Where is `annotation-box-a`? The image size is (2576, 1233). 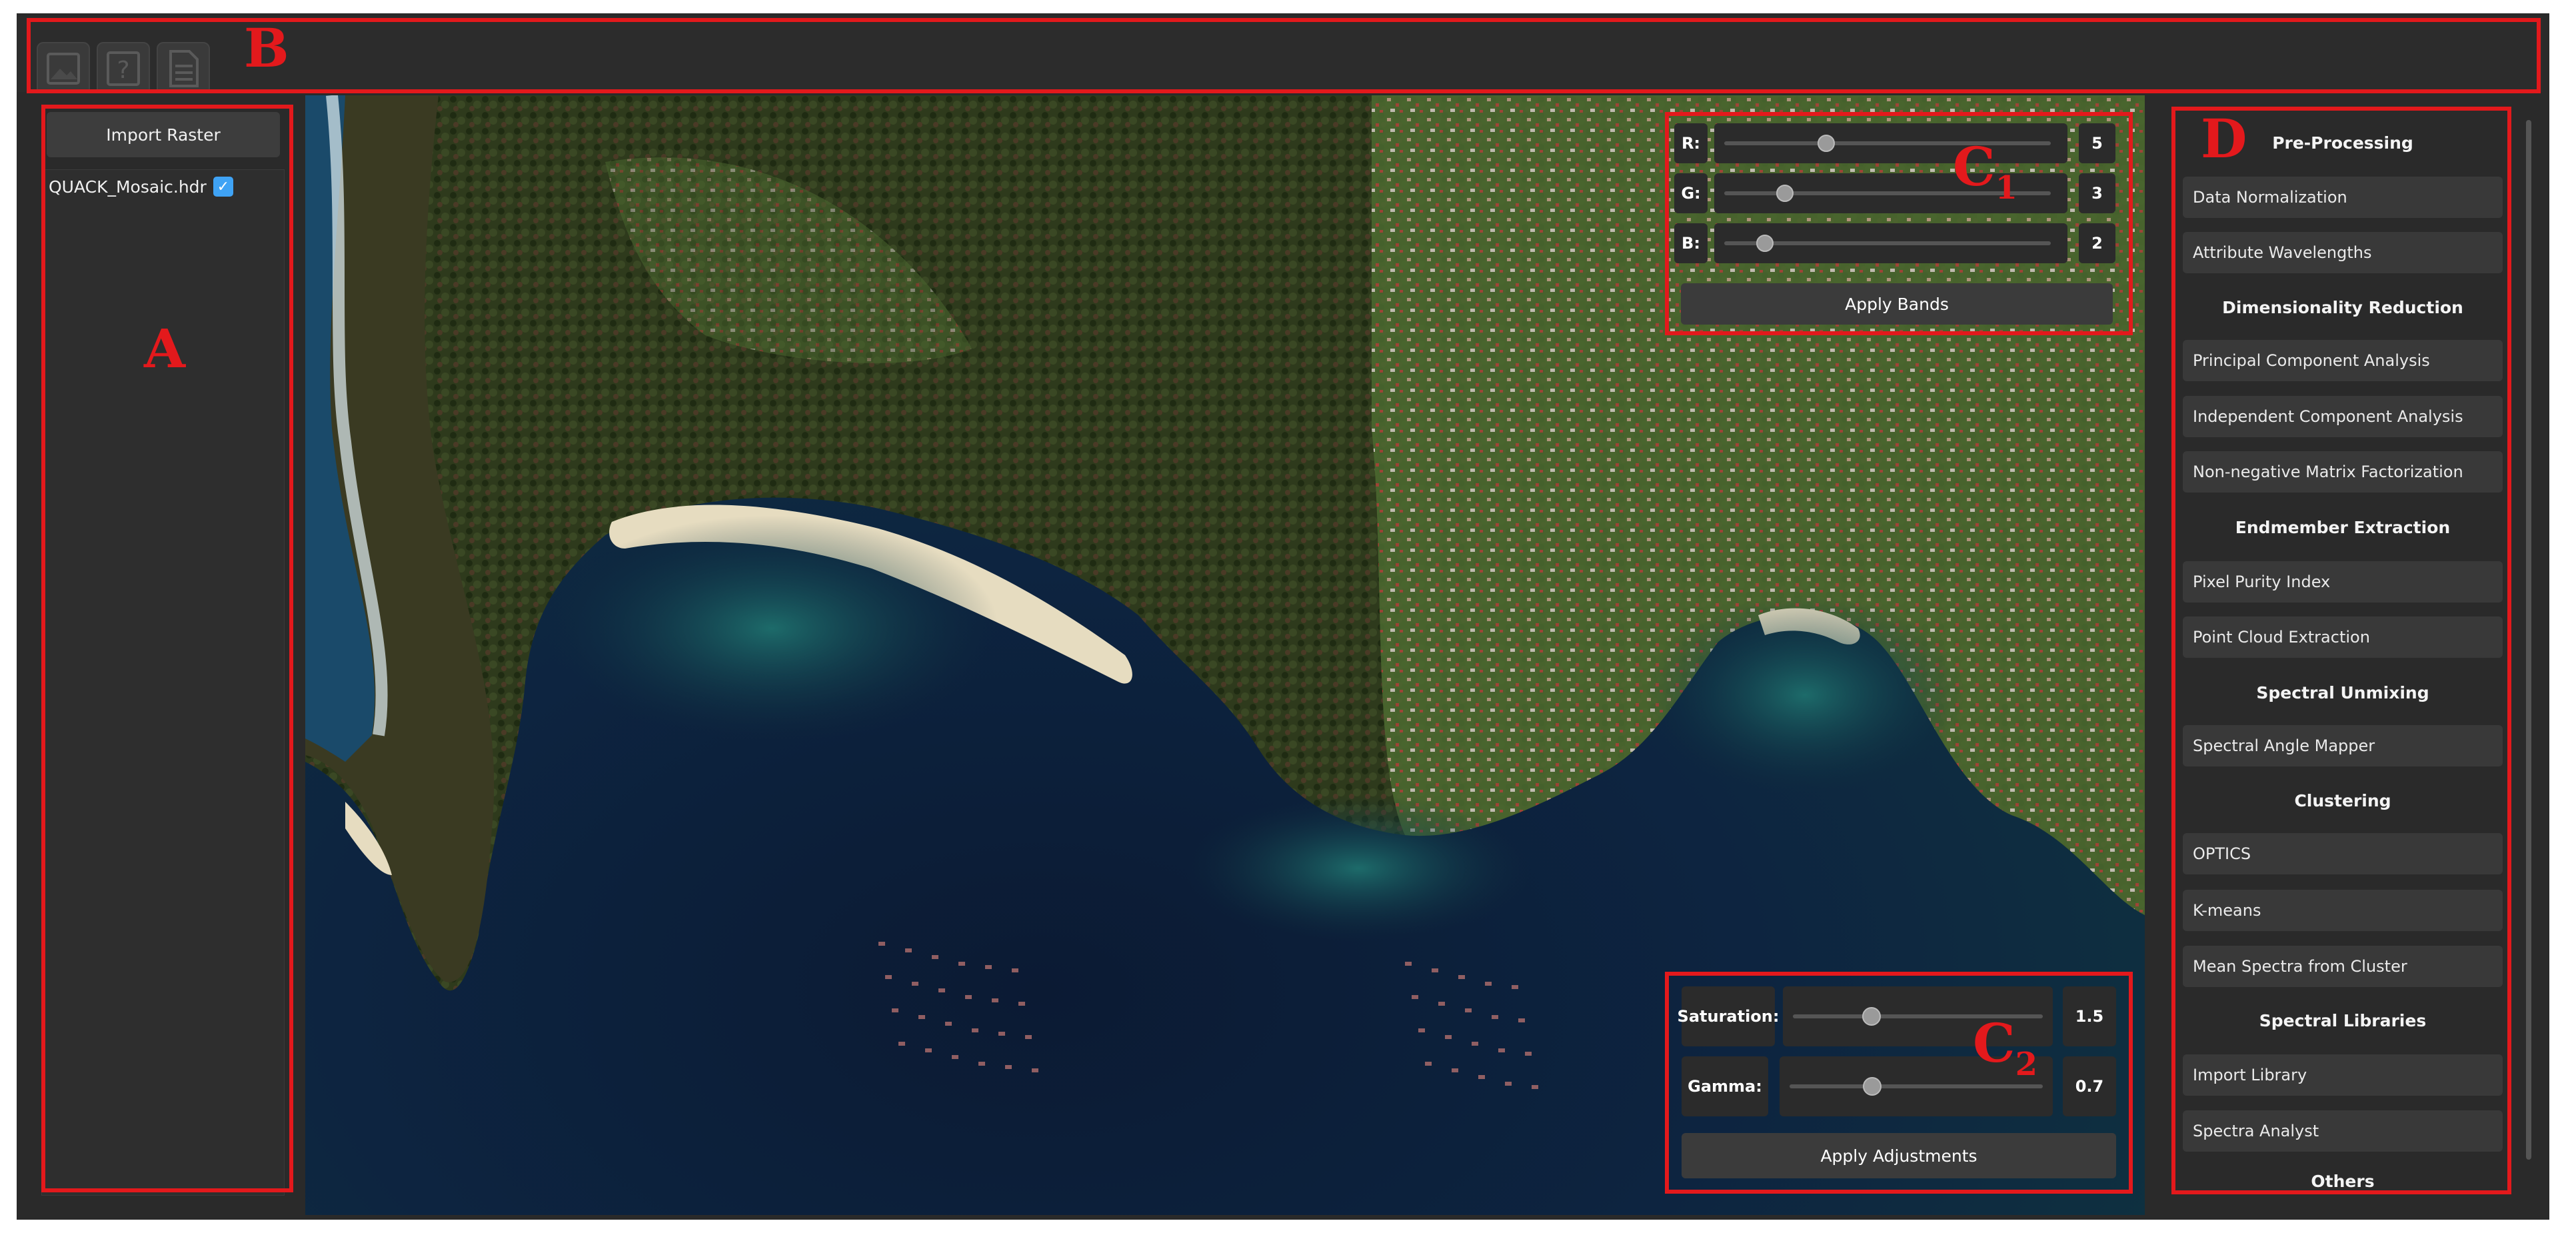
annotation-box-a is located at coordinates (167, 648).